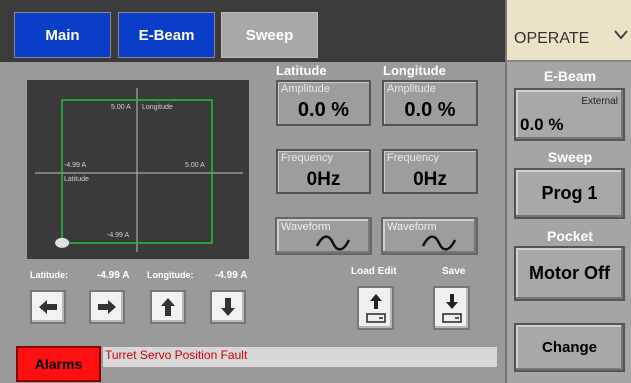 The height and width of the screenshot is (383, 631). I want to click on longitude-waveform-button: Waveform, so click(429, 236).